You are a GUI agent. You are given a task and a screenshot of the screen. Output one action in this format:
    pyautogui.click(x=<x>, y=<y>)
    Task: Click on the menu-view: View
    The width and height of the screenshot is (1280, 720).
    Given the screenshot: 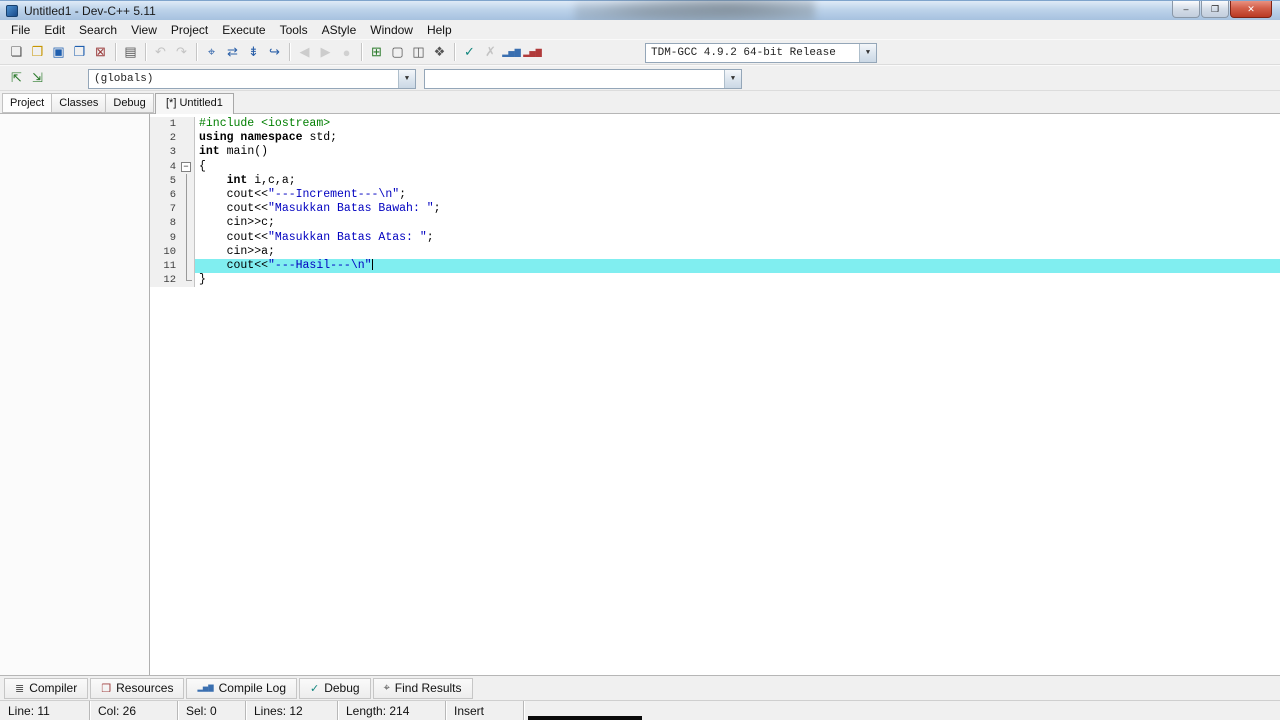 What is the action you would take?
    pyautogui.click(x=144, y=30)
    